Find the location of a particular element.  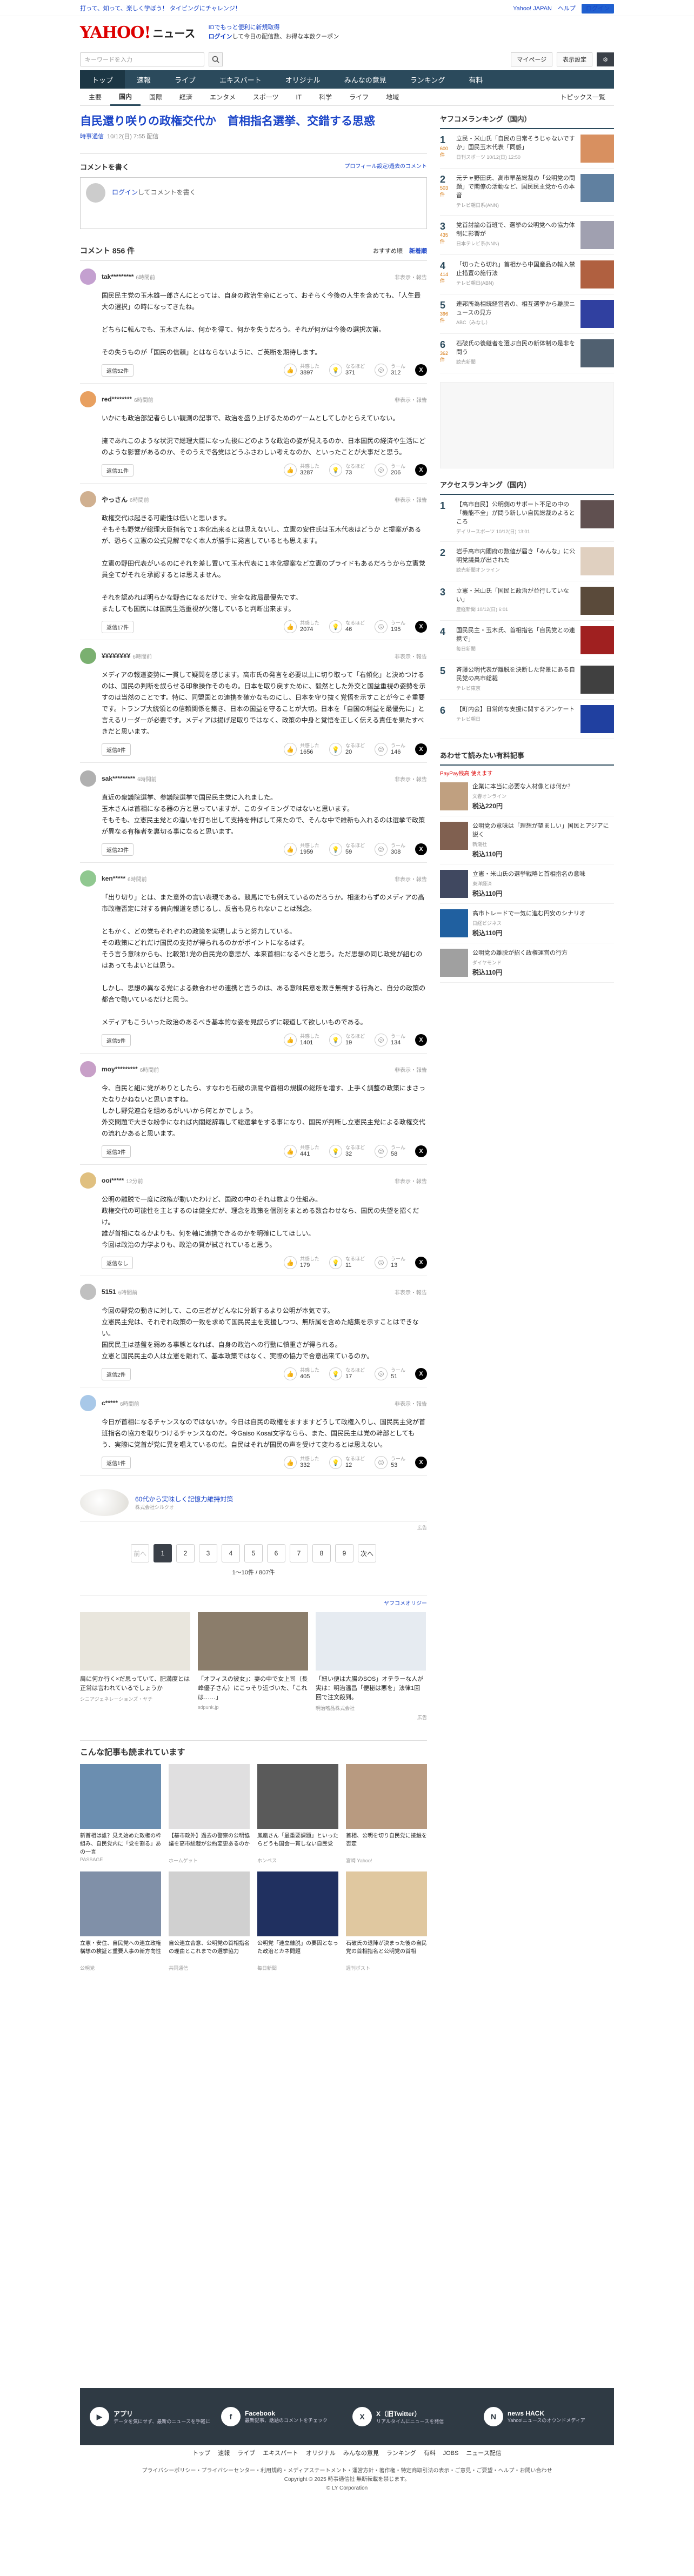

footer-title: アプリ is located at coordinates (162, 2413).